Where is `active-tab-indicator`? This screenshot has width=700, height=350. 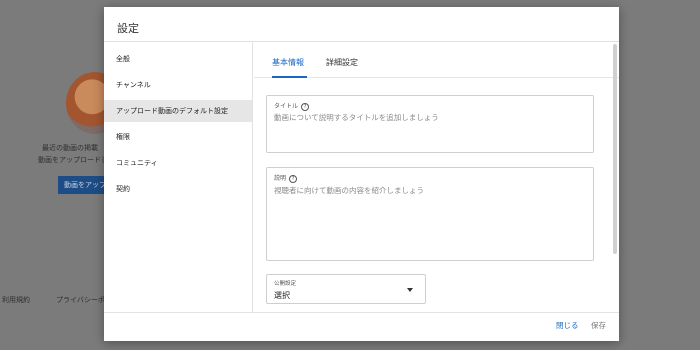
active-tab-indicator is located at coordinates (289, 77).